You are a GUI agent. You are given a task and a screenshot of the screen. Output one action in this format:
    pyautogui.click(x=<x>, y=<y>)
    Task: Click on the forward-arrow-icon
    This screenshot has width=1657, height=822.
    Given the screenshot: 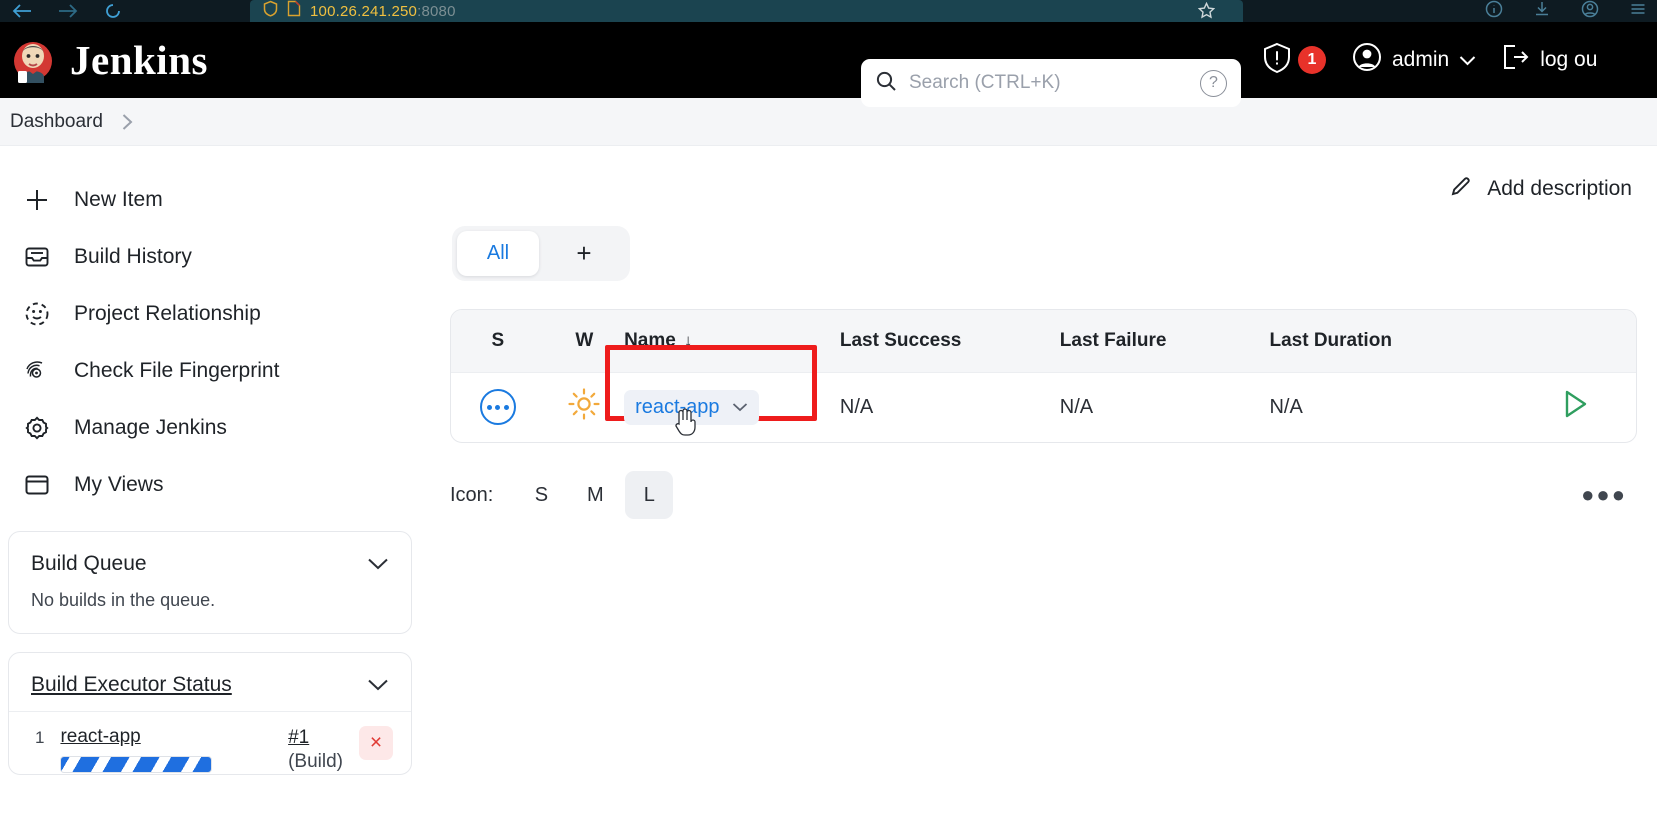 What is the action you would take?
    pyautogui.click(x=68, y=11)
    